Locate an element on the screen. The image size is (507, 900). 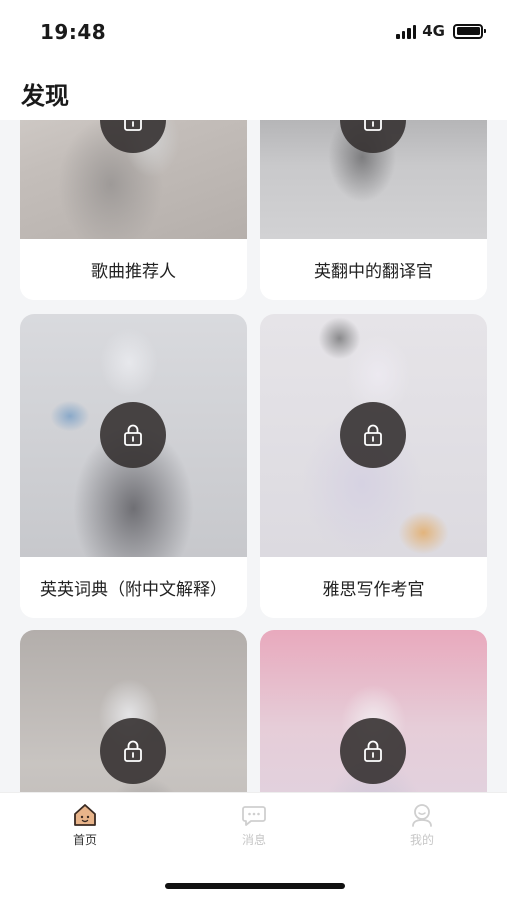
profile-icon is located at coordinates (422, 815).